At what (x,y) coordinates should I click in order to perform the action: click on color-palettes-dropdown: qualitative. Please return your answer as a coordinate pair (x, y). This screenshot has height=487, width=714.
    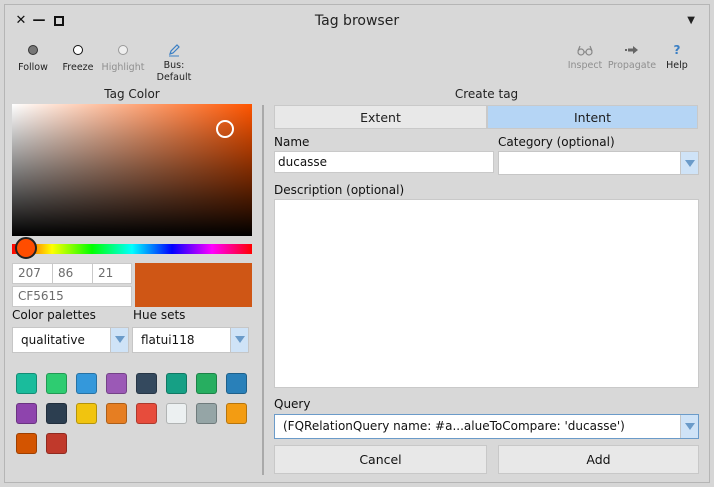
    Looking at the image, I should click on (70, 340).